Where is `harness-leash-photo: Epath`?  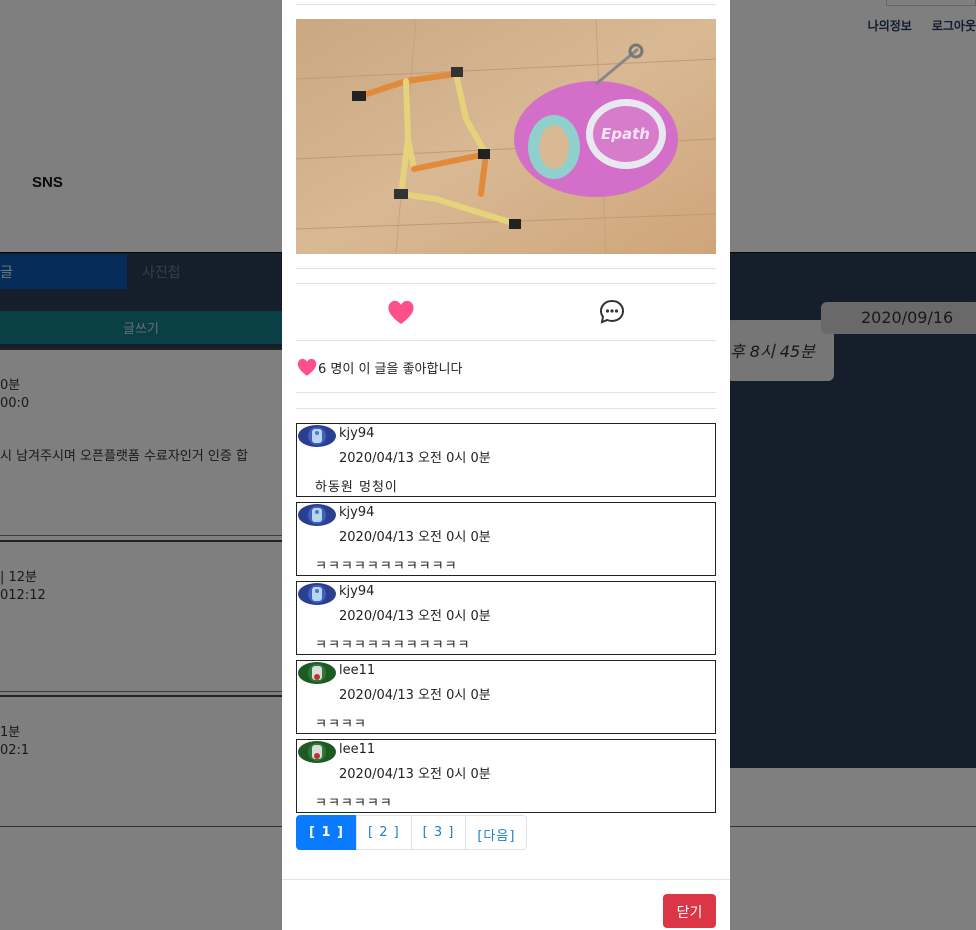 harness-leash-photo: Epath is located at coordinates (506, 136).